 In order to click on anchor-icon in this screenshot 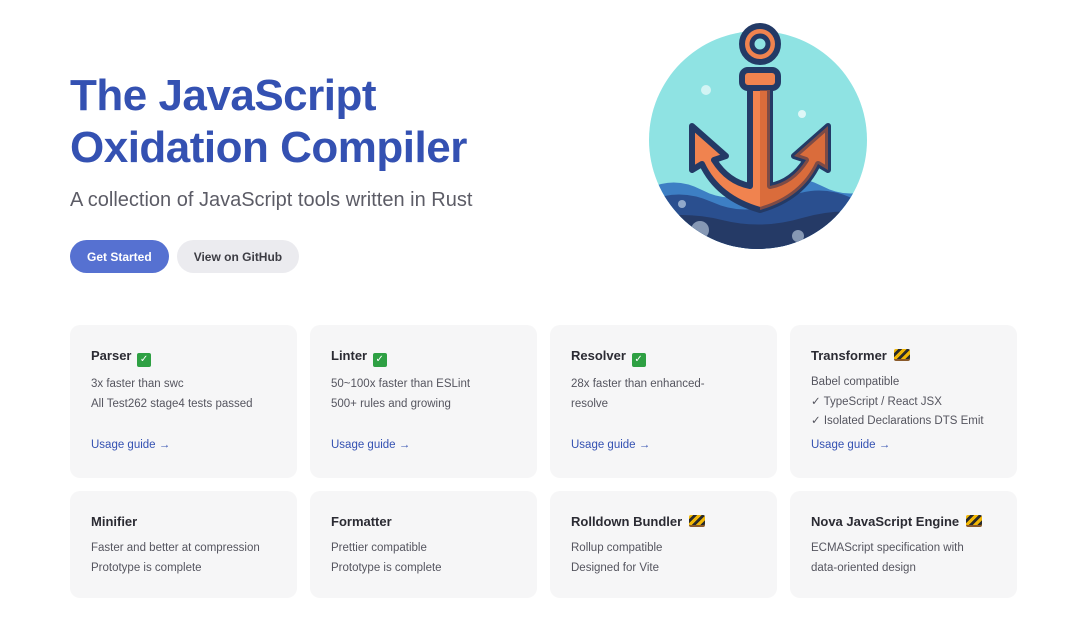, I will do `click(758, 136)`.